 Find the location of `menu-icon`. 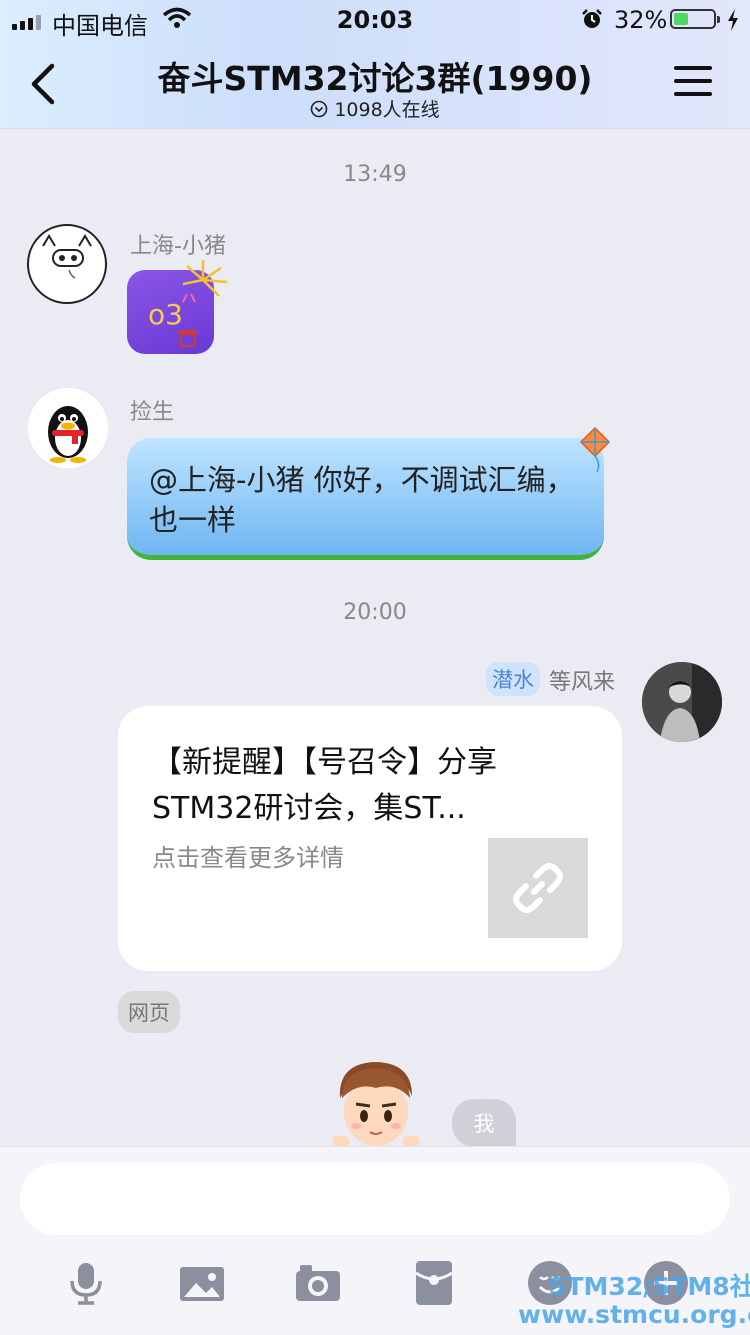

menu-icon is located at coordinates (693, 83).